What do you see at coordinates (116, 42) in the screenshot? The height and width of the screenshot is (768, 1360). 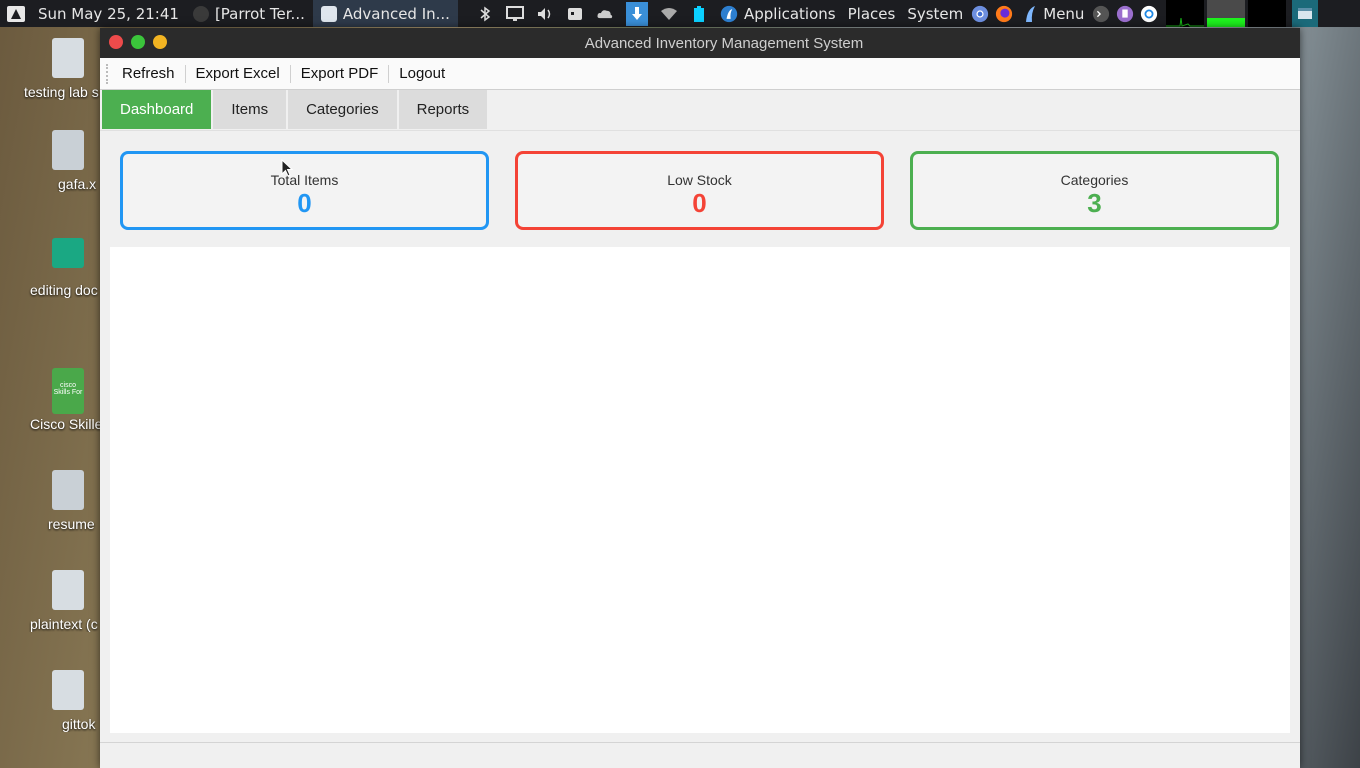 I see `close-window-button` at bounding box center [116, 42].